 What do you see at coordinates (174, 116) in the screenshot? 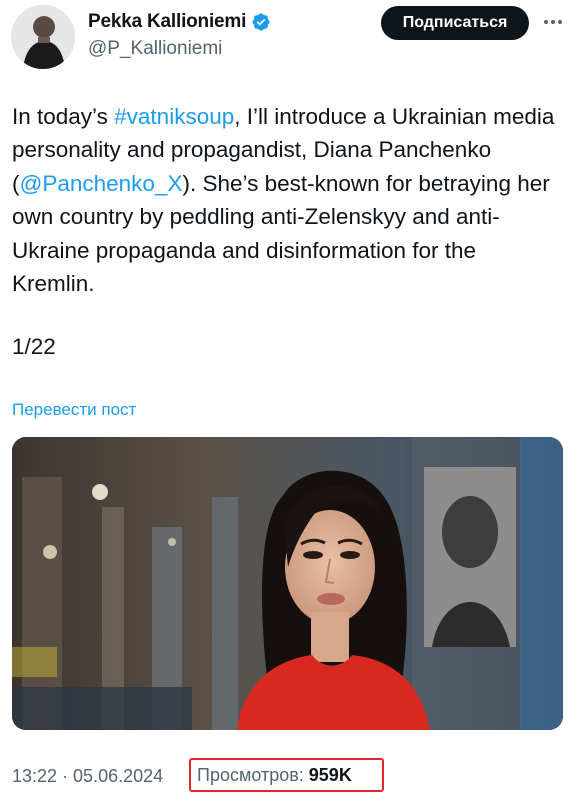
I see `hashtag-link: #vatniksoup` at bounding box center [174, 116].